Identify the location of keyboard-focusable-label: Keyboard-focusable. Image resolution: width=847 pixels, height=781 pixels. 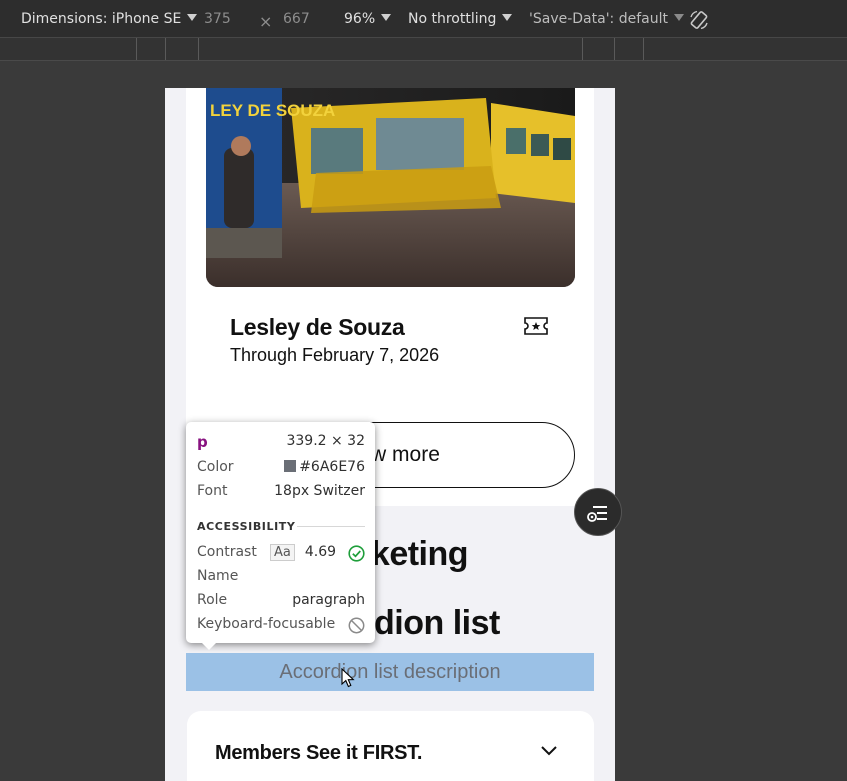
(266, 624).